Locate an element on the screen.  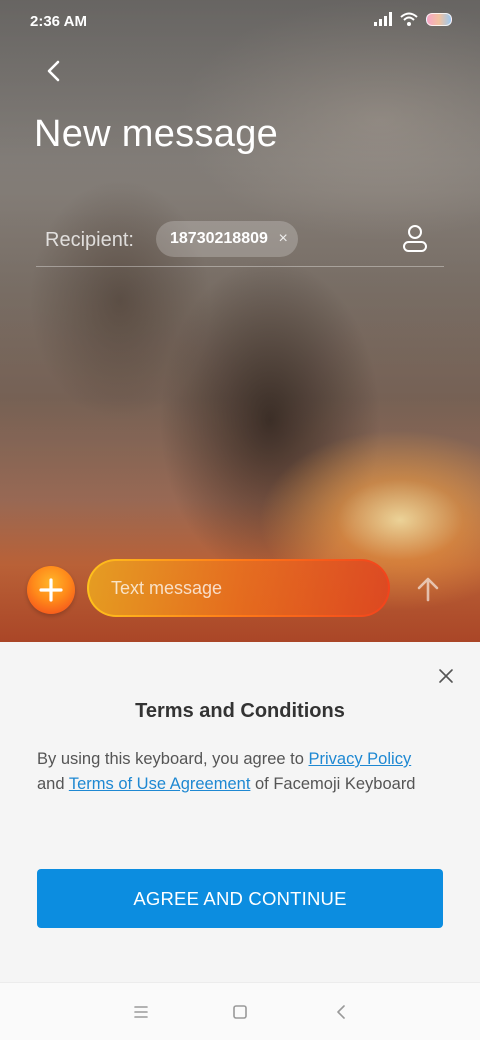
compose-bar: Text message is located at coordinates (240, 593).